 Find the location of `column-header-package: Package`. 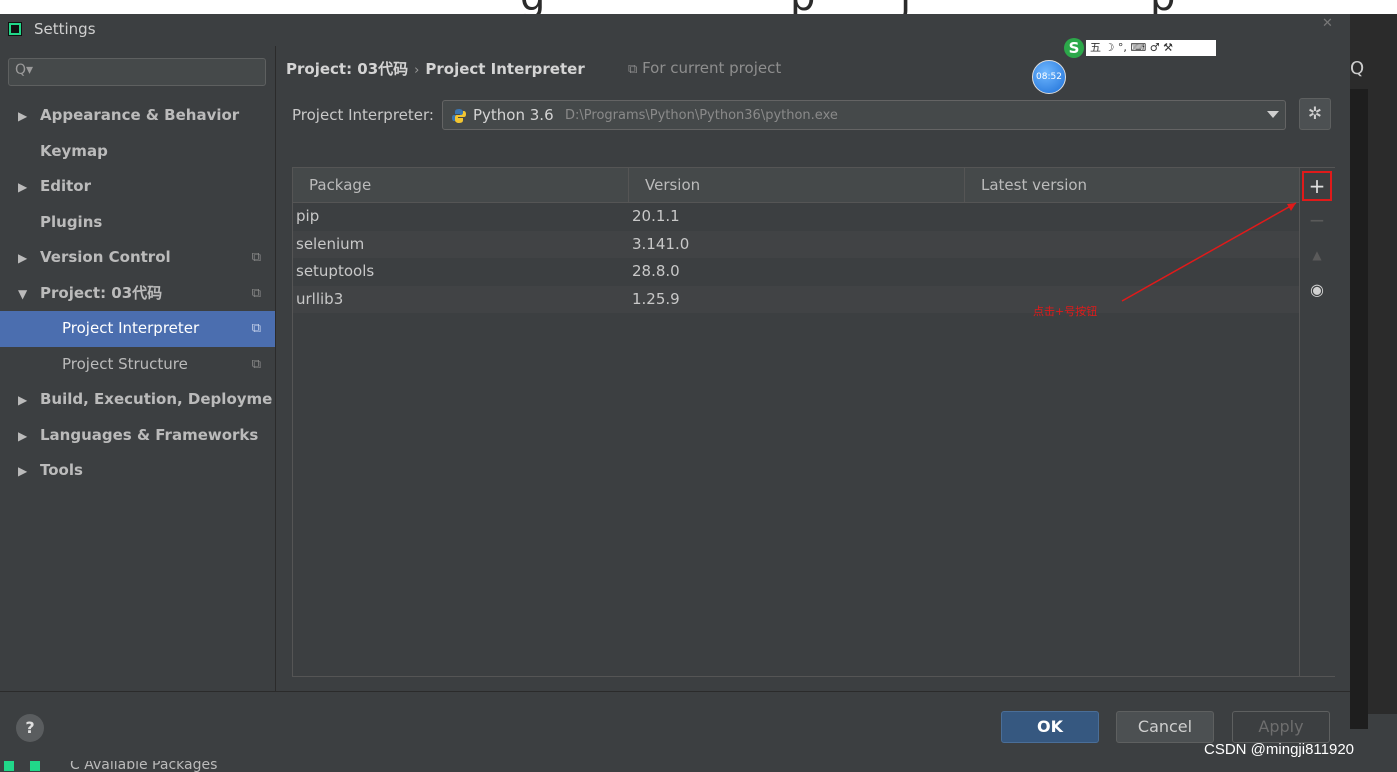

column-header-package: Package is located at coordinates (461, 185).